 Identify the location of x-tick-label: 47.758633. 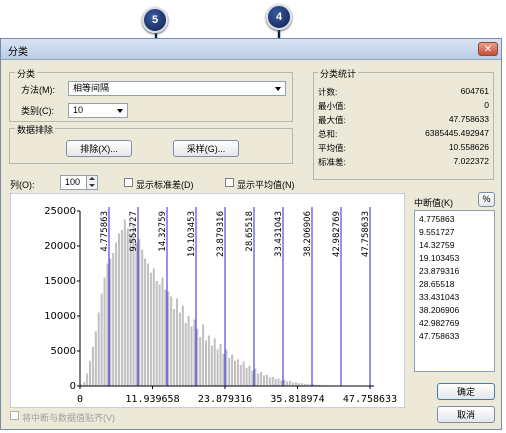
(370, 399).